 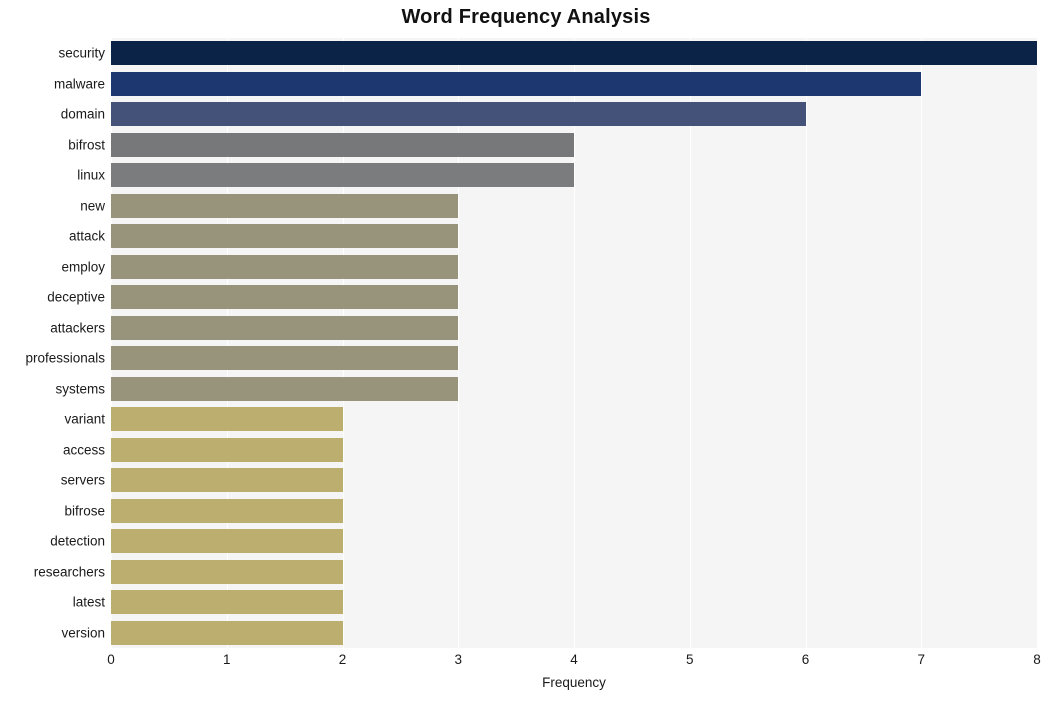 What do you see at coordinates (111, 659) in the screenshot?
I see `x-axis-tick-label: 0` at bounding box center [111, 659].